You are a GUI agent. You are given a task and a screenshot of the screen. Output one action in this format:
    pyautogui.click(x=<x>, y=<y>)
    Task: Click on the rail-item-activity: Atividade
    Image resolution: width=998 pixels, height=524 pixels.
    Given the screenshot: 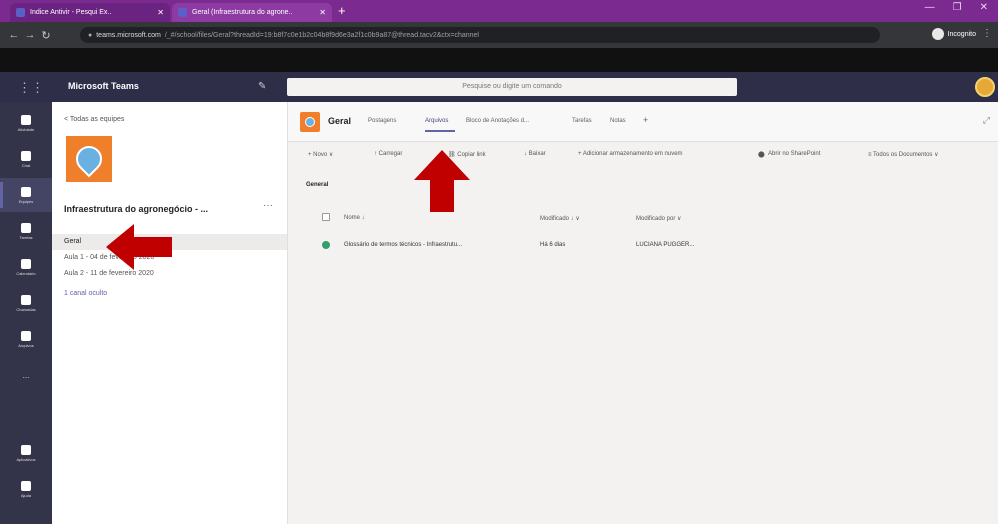 What is the action you would take?
    pyautogui.click(x=26, y=123)
    